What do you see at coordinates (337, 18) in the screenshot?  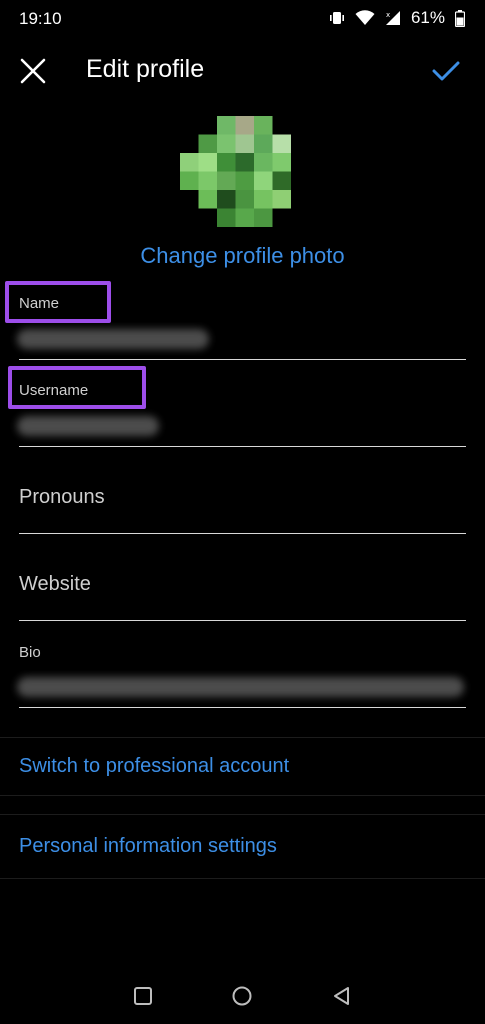 I see `vibrate-icon` at bounding box center [337, 18].